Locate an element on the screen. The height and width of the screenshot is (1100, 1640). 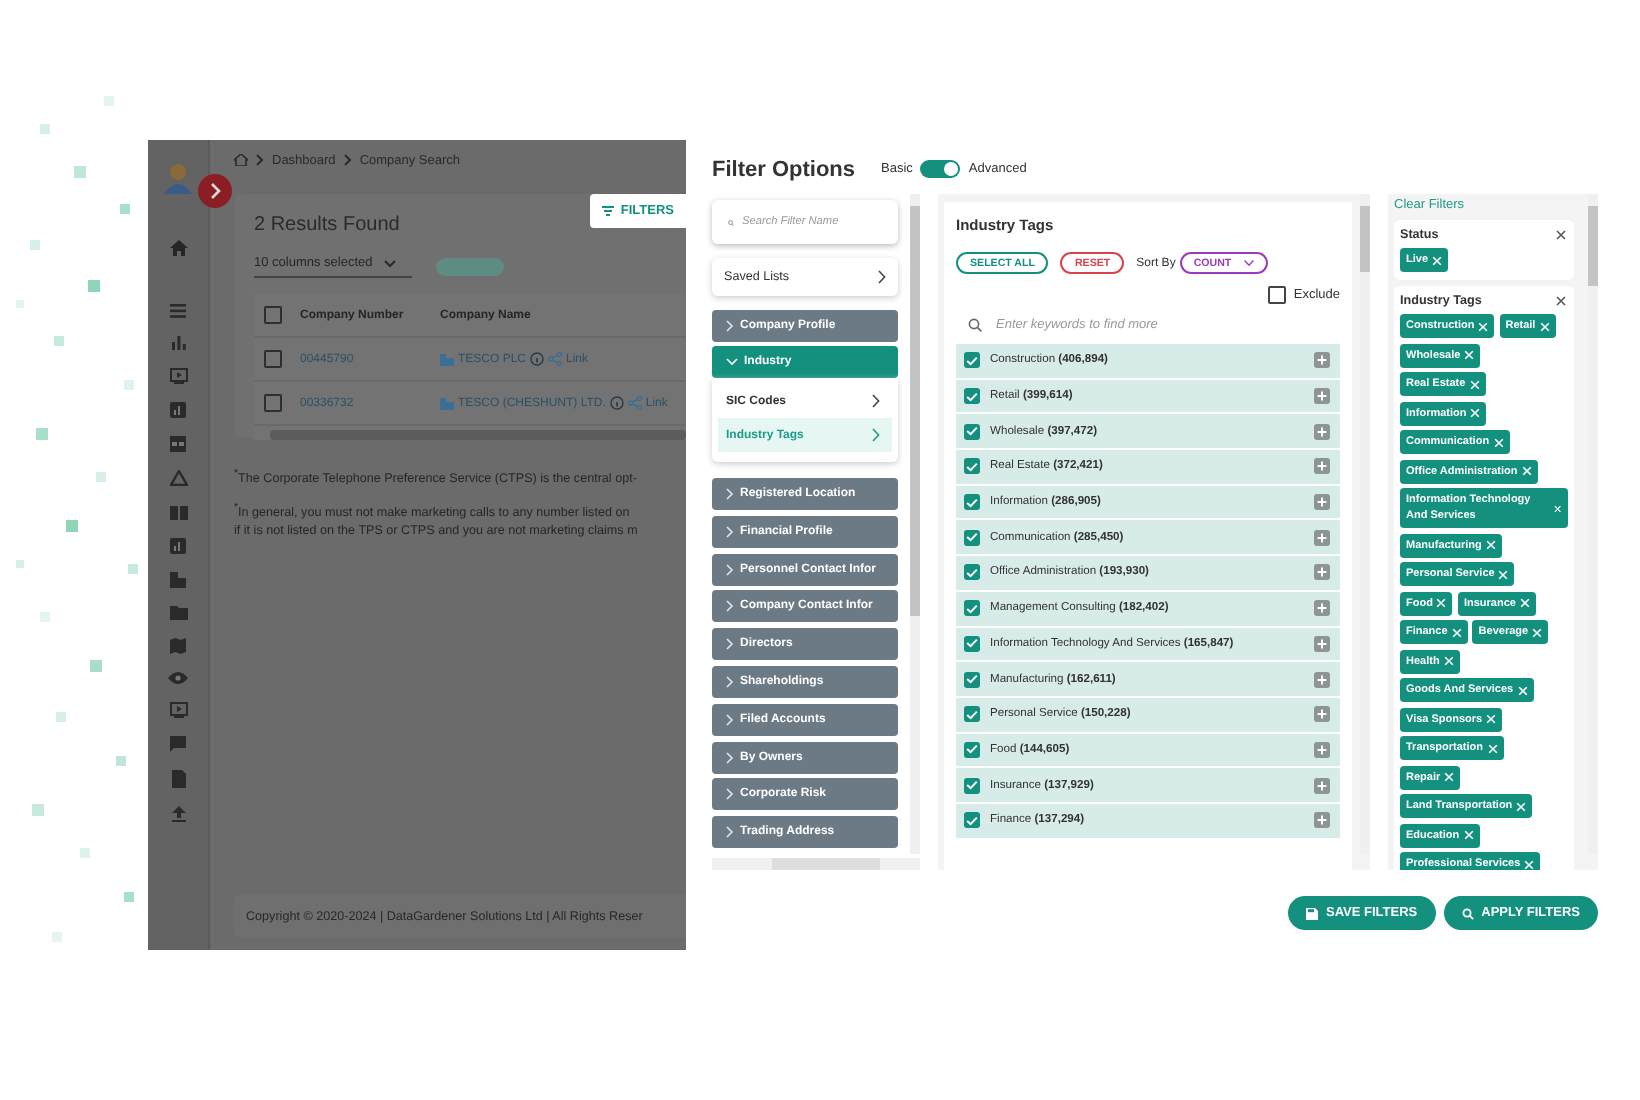
panel-title: Filter Options is located at coordinates (783, 169).